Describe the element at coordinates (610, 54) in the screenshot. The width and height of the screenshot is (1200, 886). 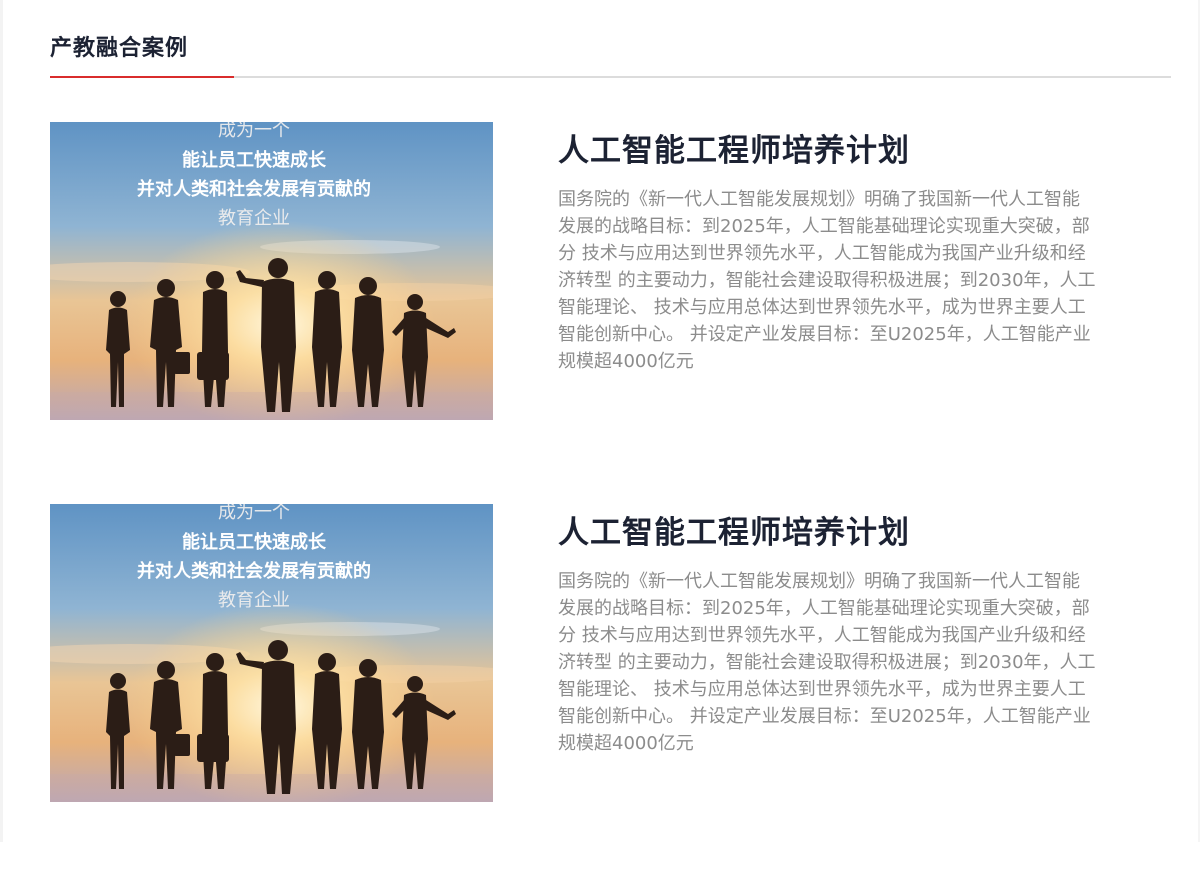
I see `section-header: 产教融合案例` at that location.